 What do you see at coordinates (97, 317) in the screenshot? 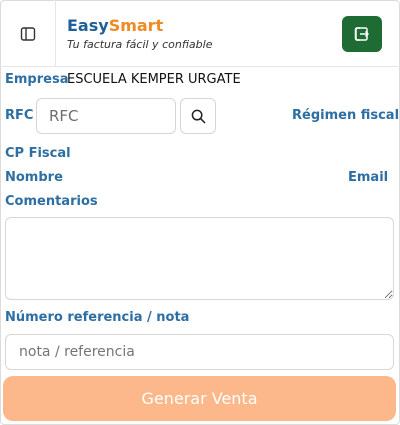
I see `nota-label: Número referencia / nota` at bounding box center [97, 317].